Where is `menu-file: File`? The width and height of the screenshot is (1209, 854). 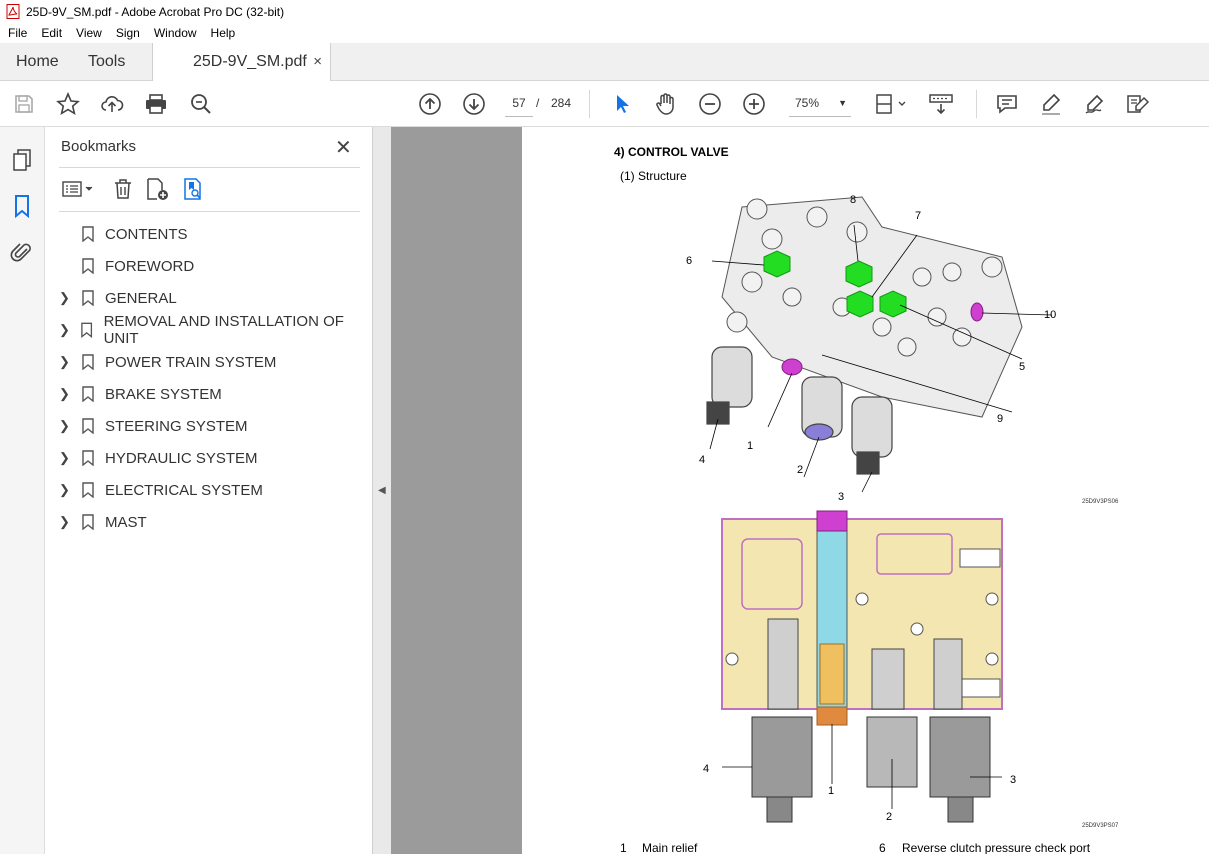 menu-file: File is located at coordinates (16, 33).